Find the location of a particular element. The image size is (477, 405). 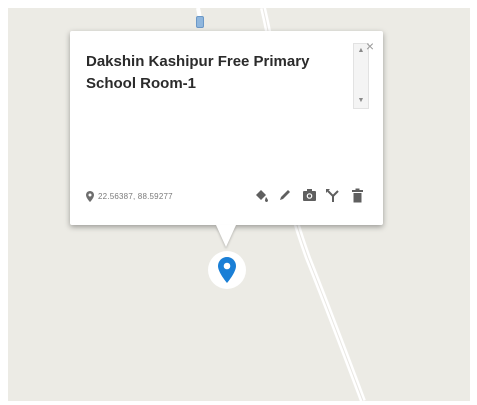

edit-button is located at coordinates (285, 195).